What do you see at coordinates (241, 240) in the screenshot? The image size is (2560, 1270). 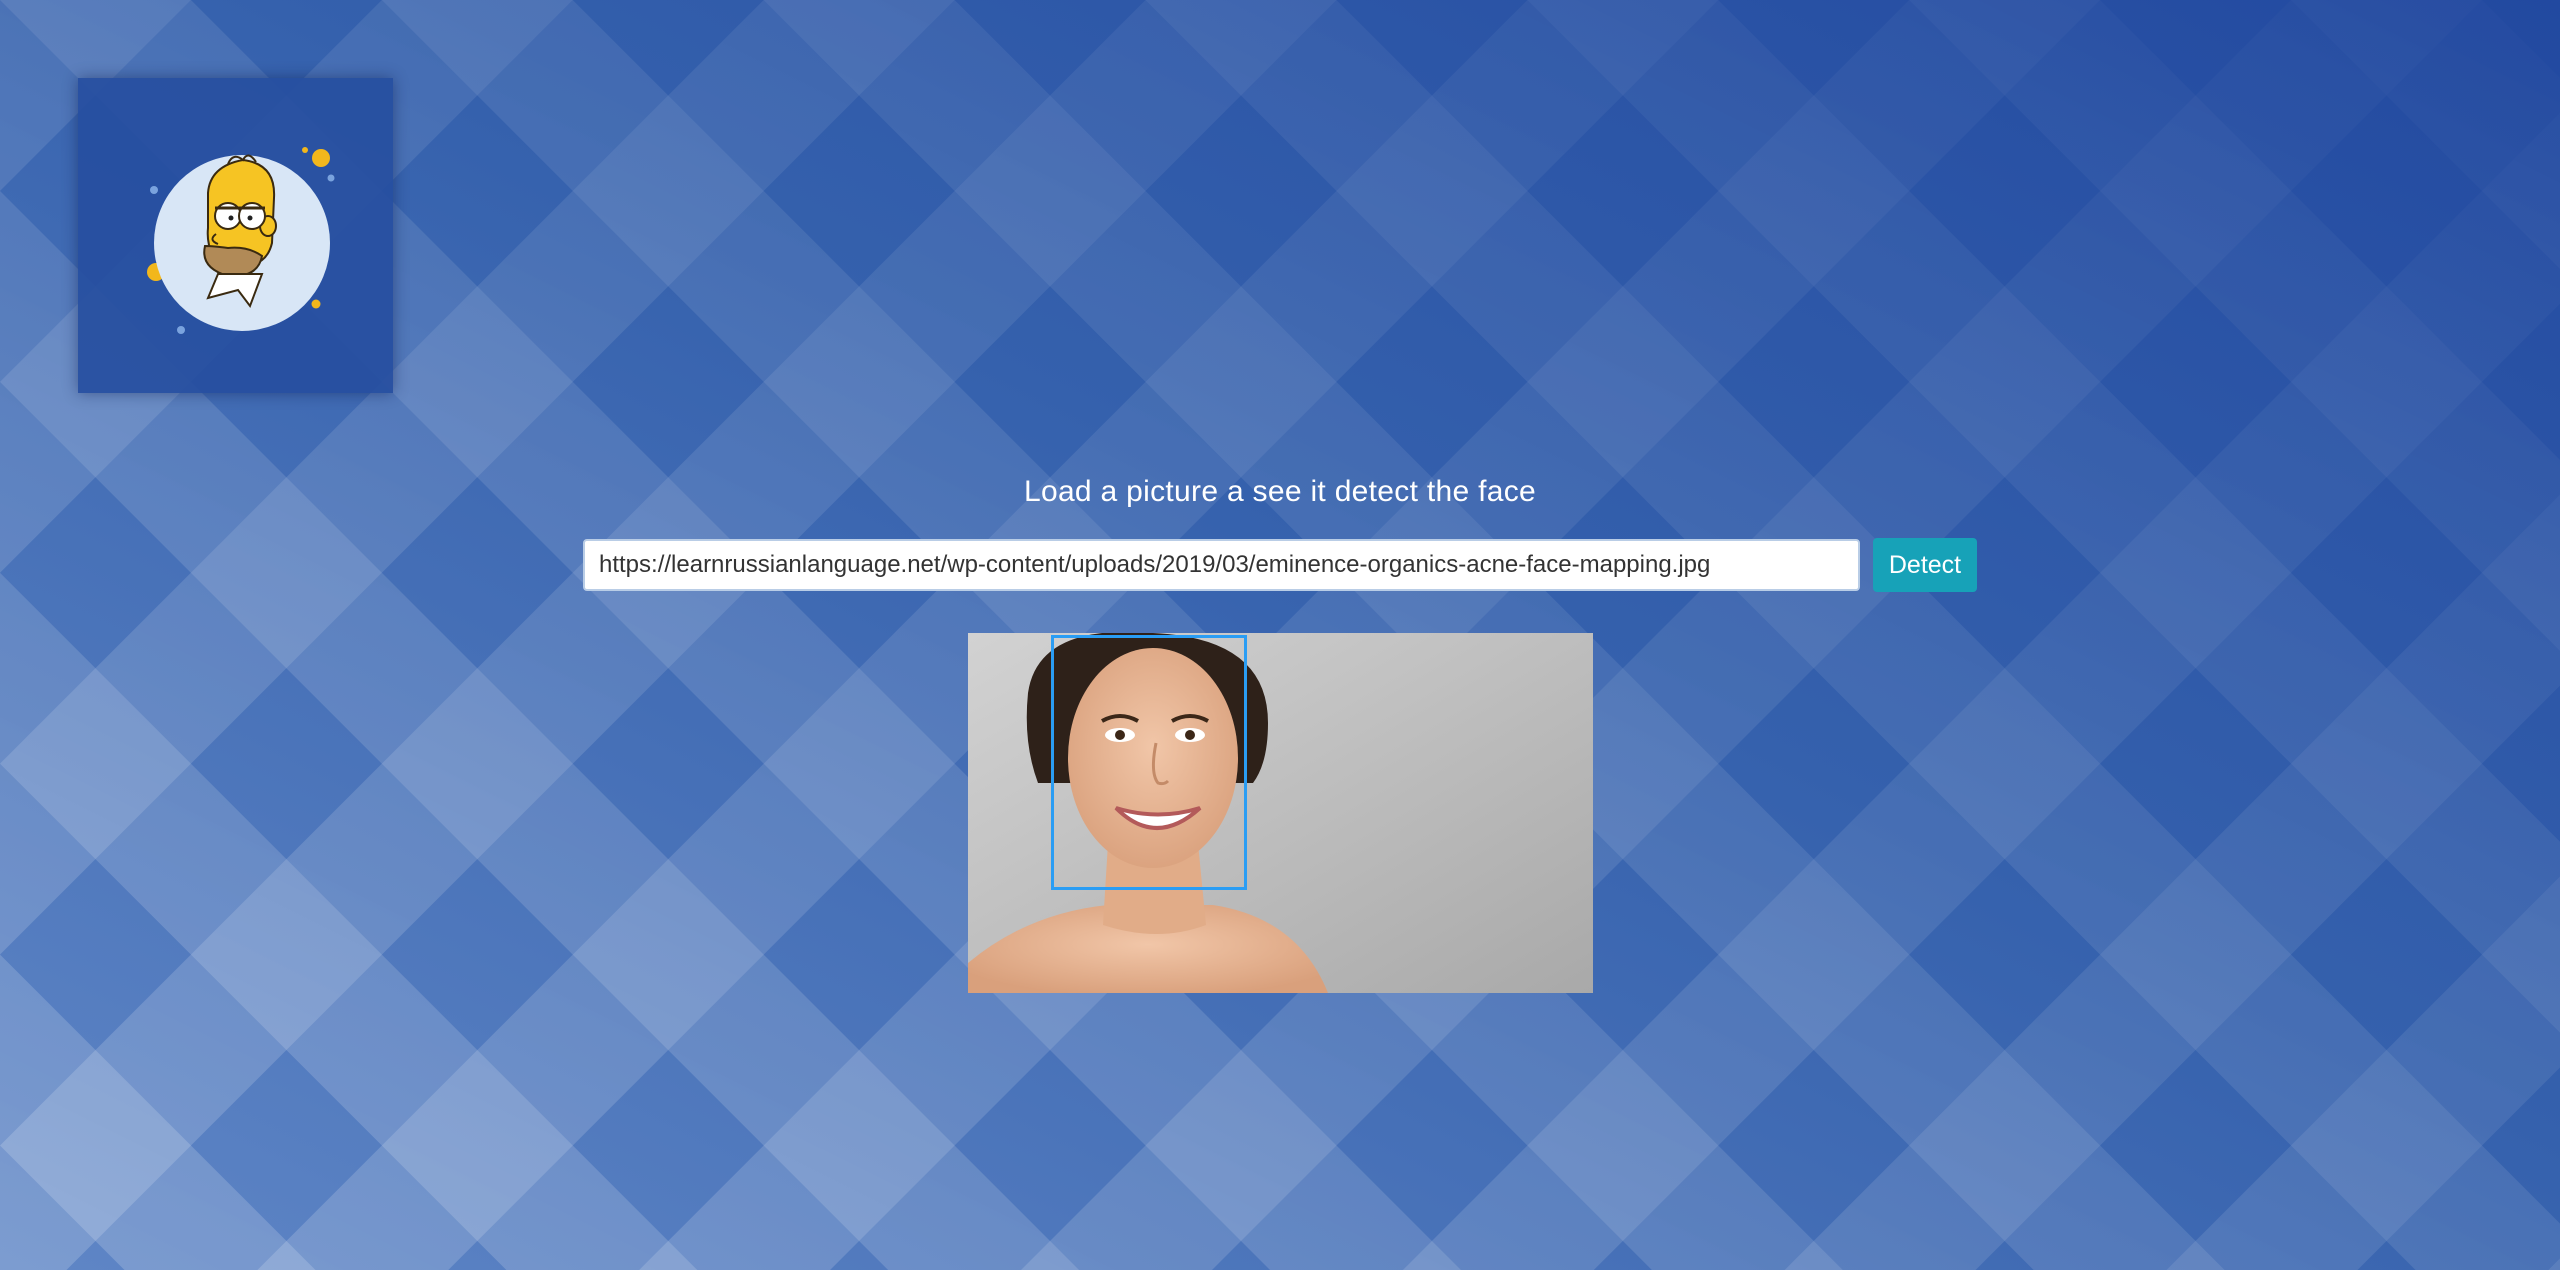 I see `homer-face-logo-icon` at bounding box center [241, 240].